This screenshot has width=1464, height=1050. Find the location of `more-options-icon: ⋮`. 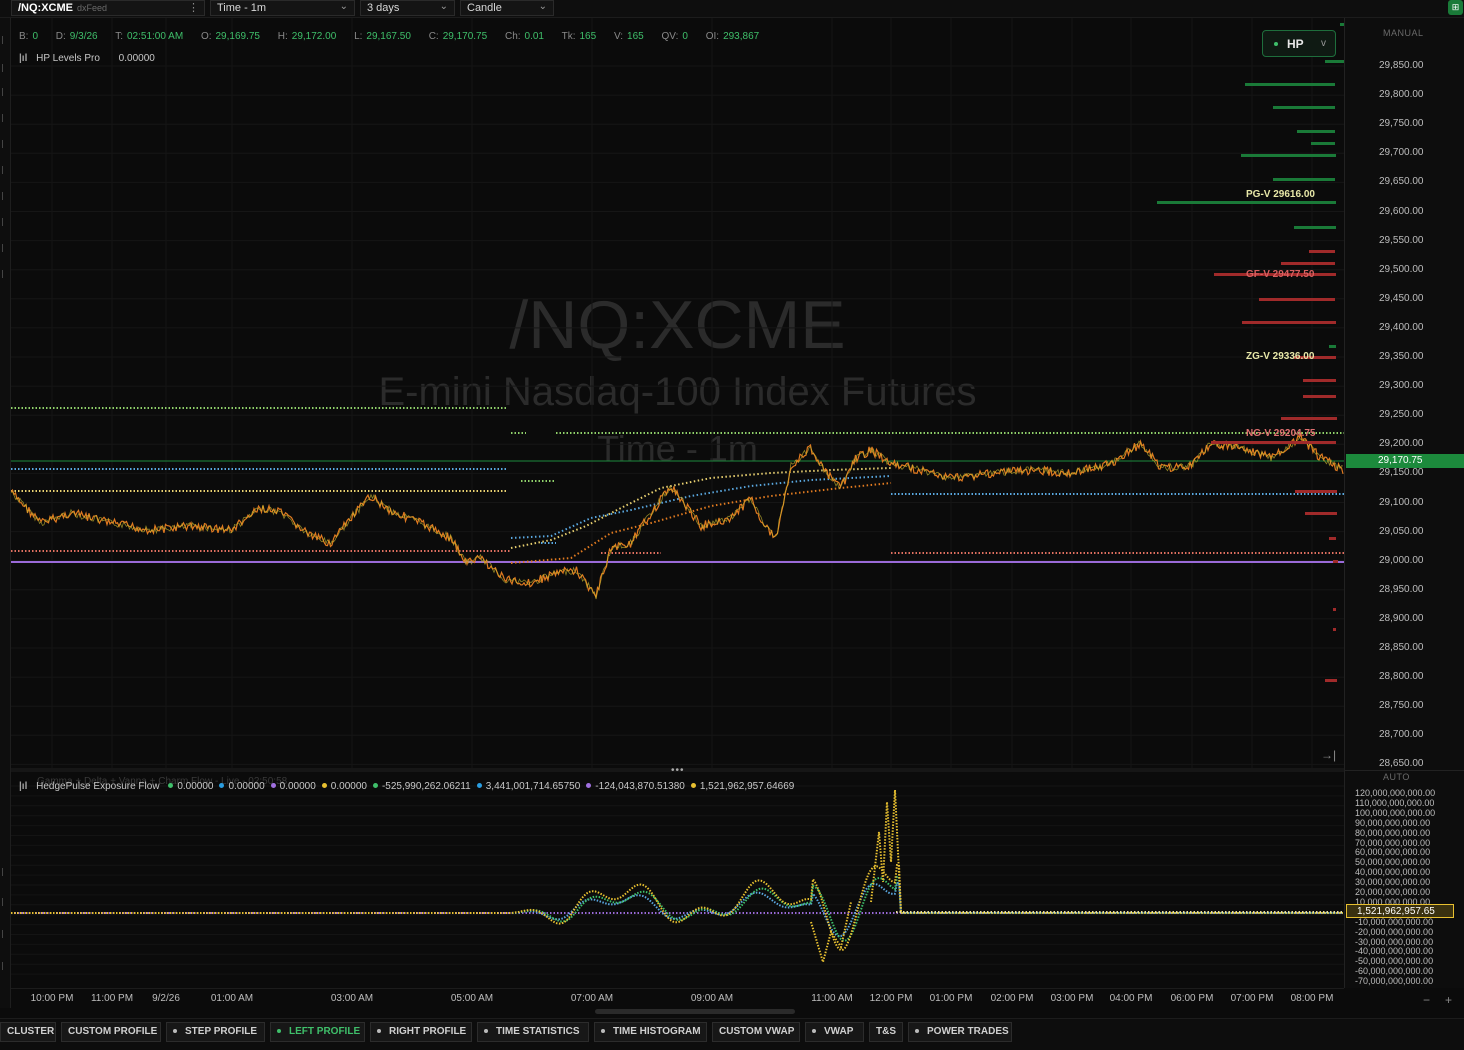

more-options-icon: ⋮ is located at coordinates (193, 7).